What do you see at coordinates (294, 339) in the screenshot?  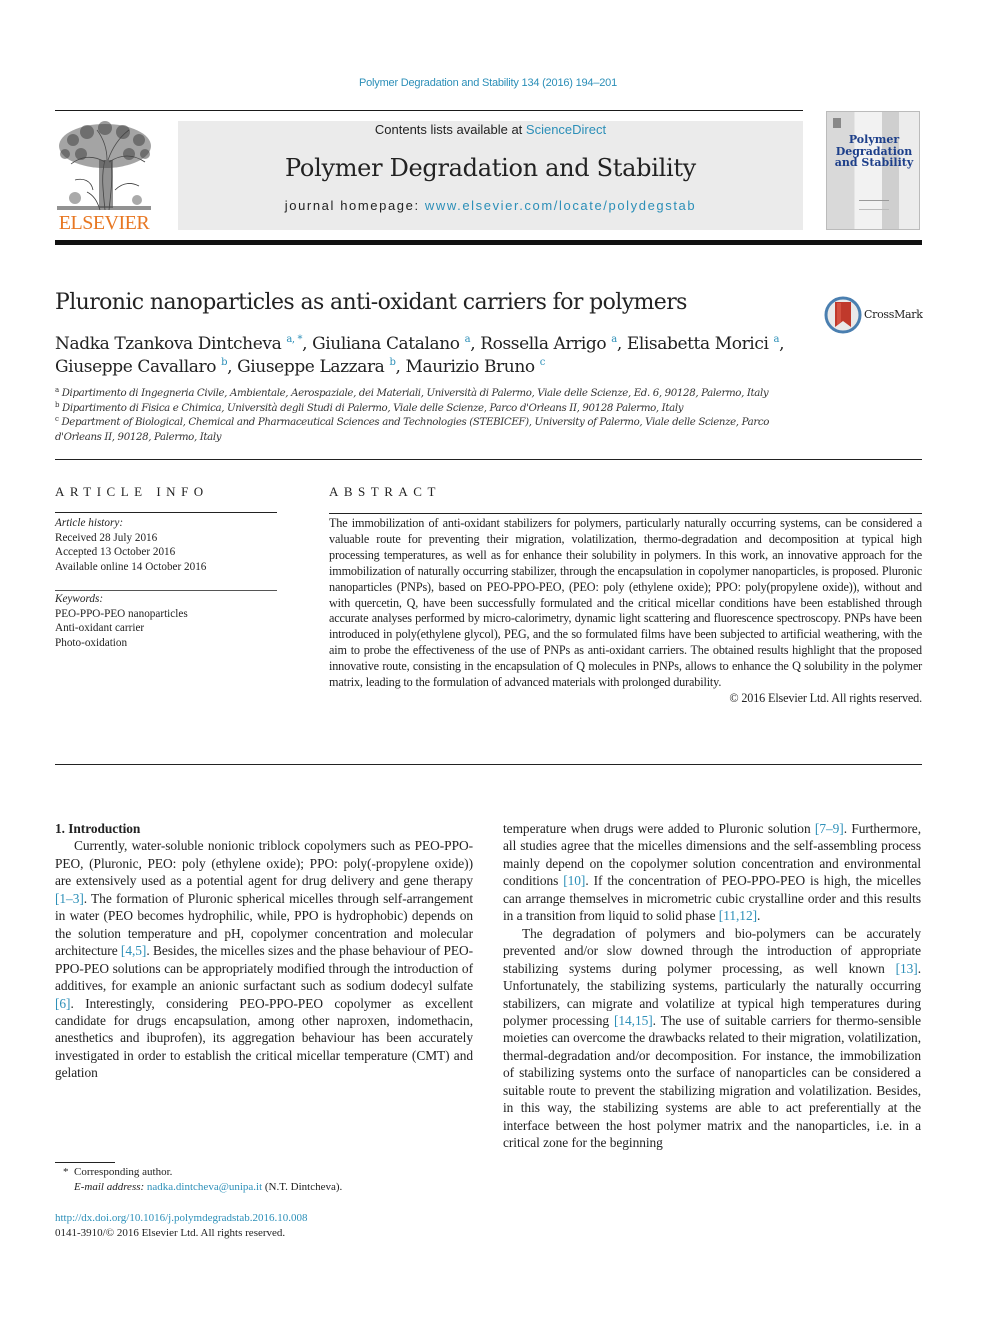 I see `author-affiliation-marker: a, *` at bounding box center [294, 339].